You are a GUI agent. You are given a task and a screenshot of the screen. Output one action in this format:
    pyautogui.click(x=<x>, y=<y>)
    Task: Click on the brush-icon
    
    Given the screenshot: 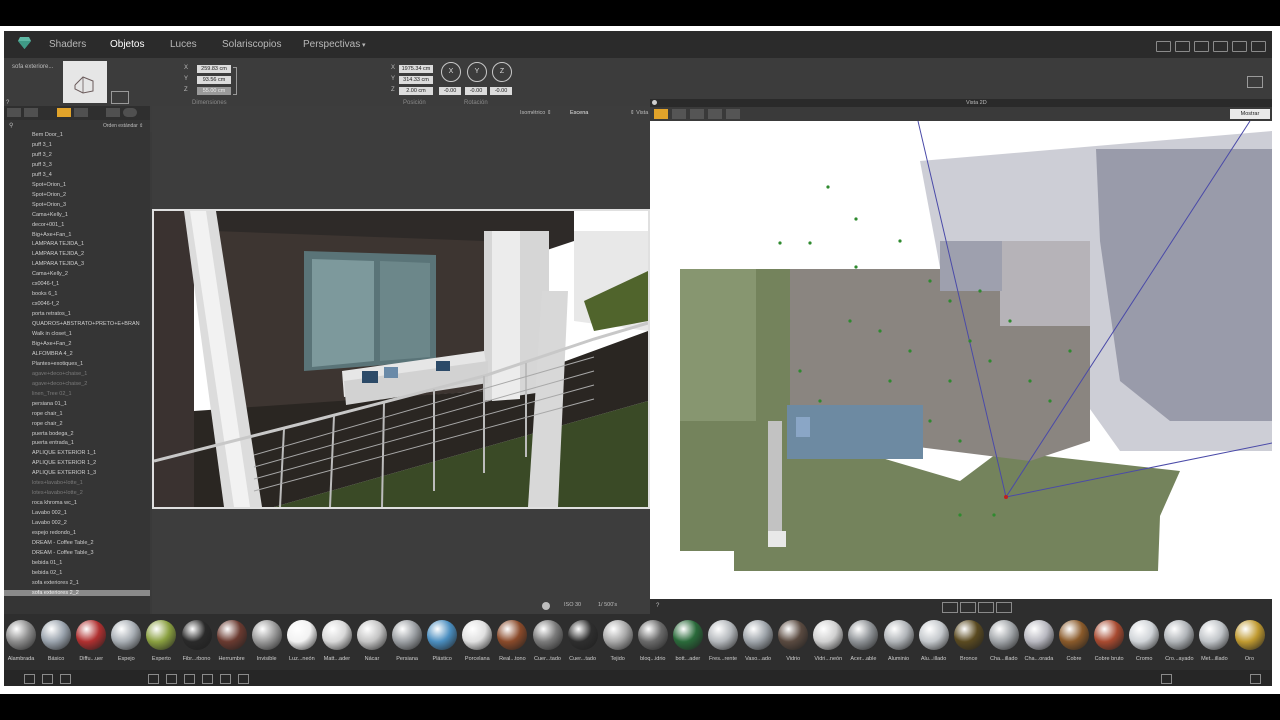 What is the action you would take?
    pyautogui.click(x=47, y=679)
    